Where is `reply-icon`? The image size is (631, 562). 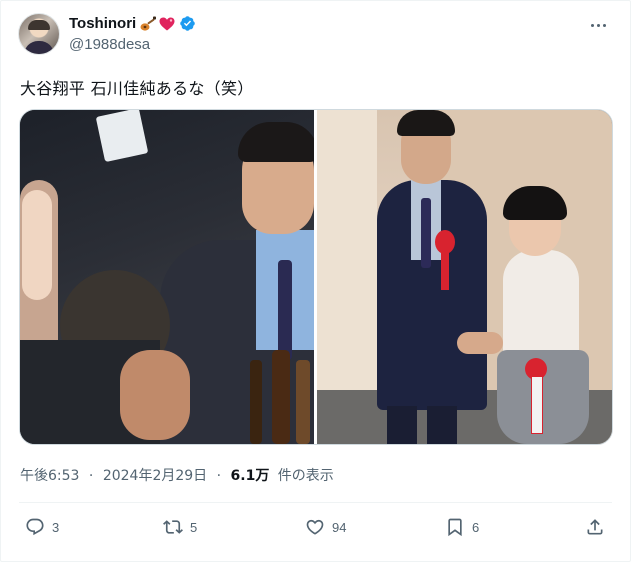
reply-icon is located at coordinates (35, 527).